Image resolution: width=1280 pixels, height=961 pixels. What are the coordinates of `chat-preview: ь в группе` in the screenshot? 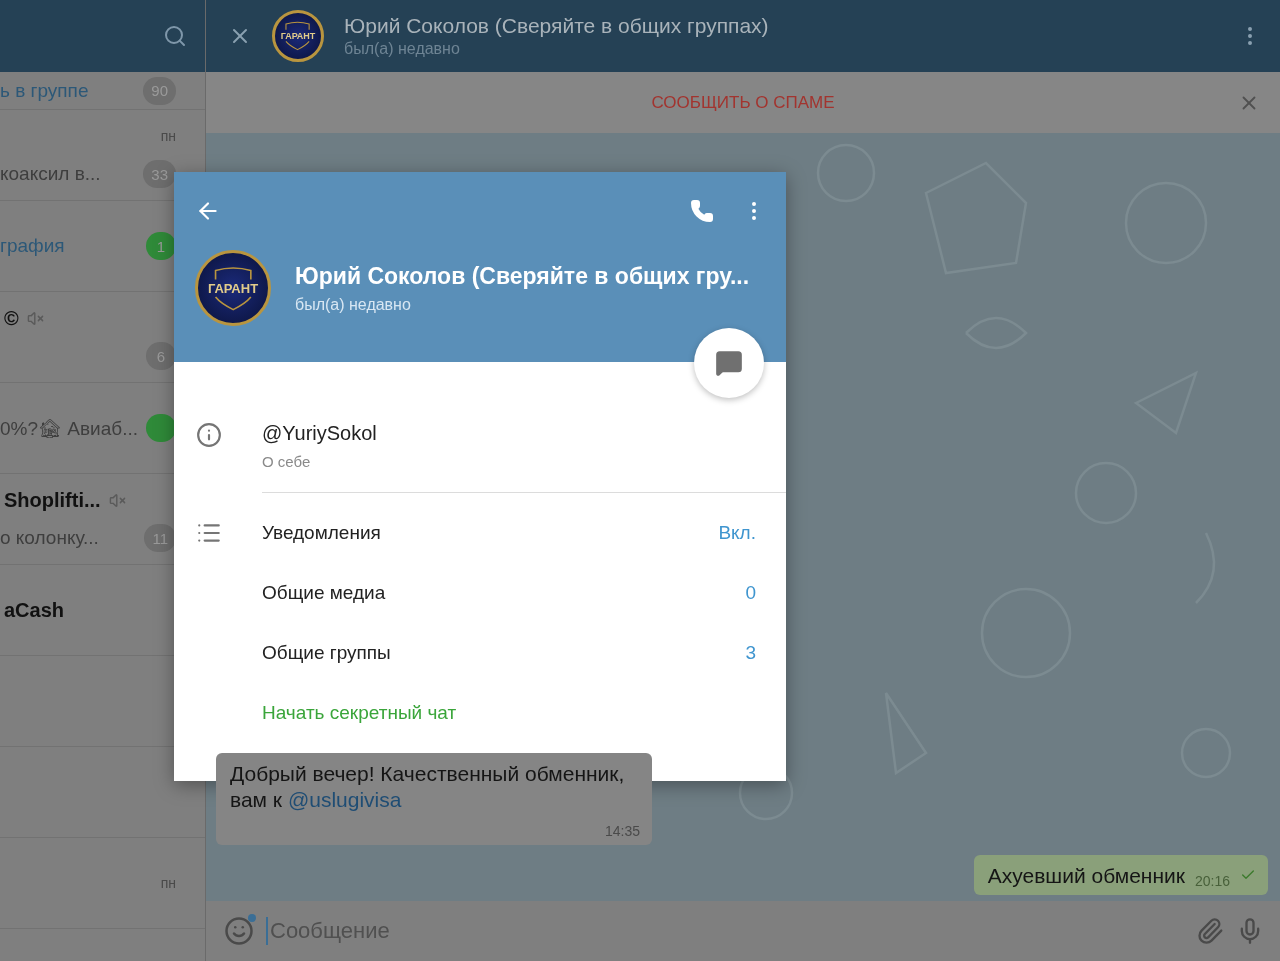 It's located at (44, 90).